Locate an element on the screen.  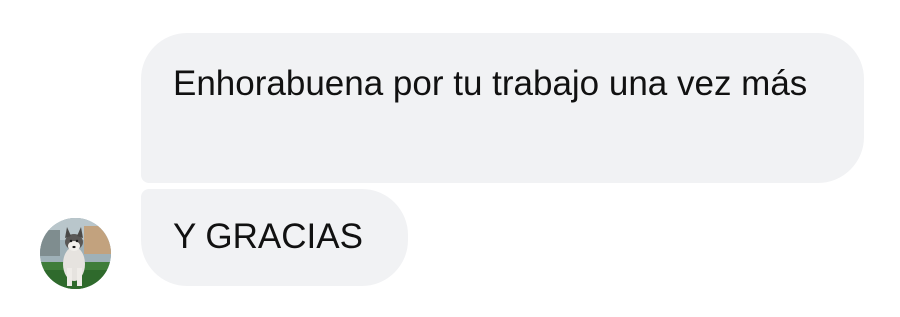
message-text: Enhorabuena por tu trabajo una vez más is located at coordinates (490, 83).